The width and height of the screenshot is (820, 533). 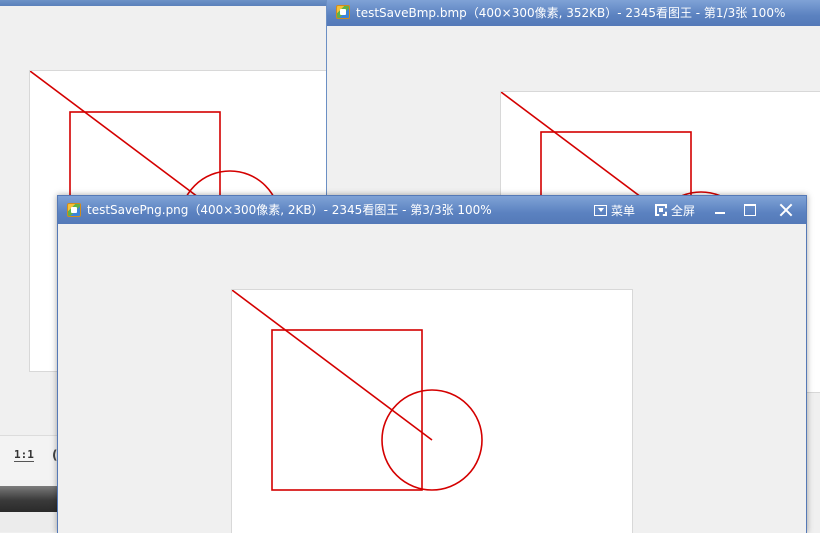 What do you see at coordinates (600, 210) in the screenshot?
I see `menu-dropdown-icon` at bounding box center [600, 210].